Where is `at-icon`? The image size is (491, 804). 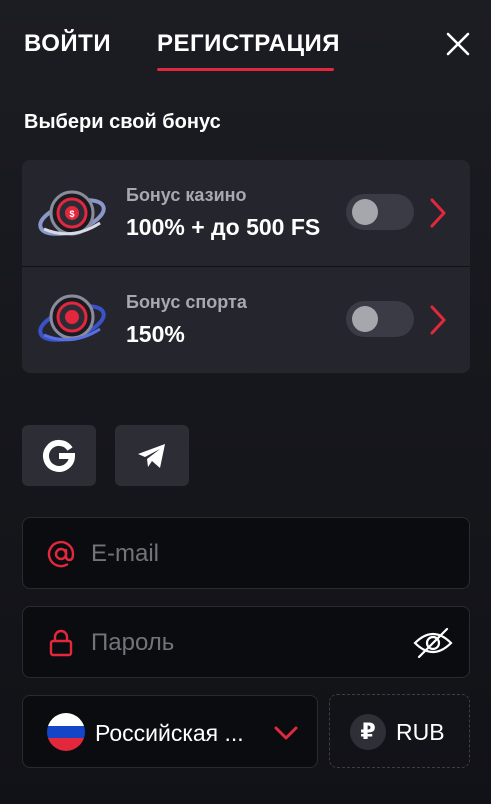
at-icon is located at coordinates (61, 554).